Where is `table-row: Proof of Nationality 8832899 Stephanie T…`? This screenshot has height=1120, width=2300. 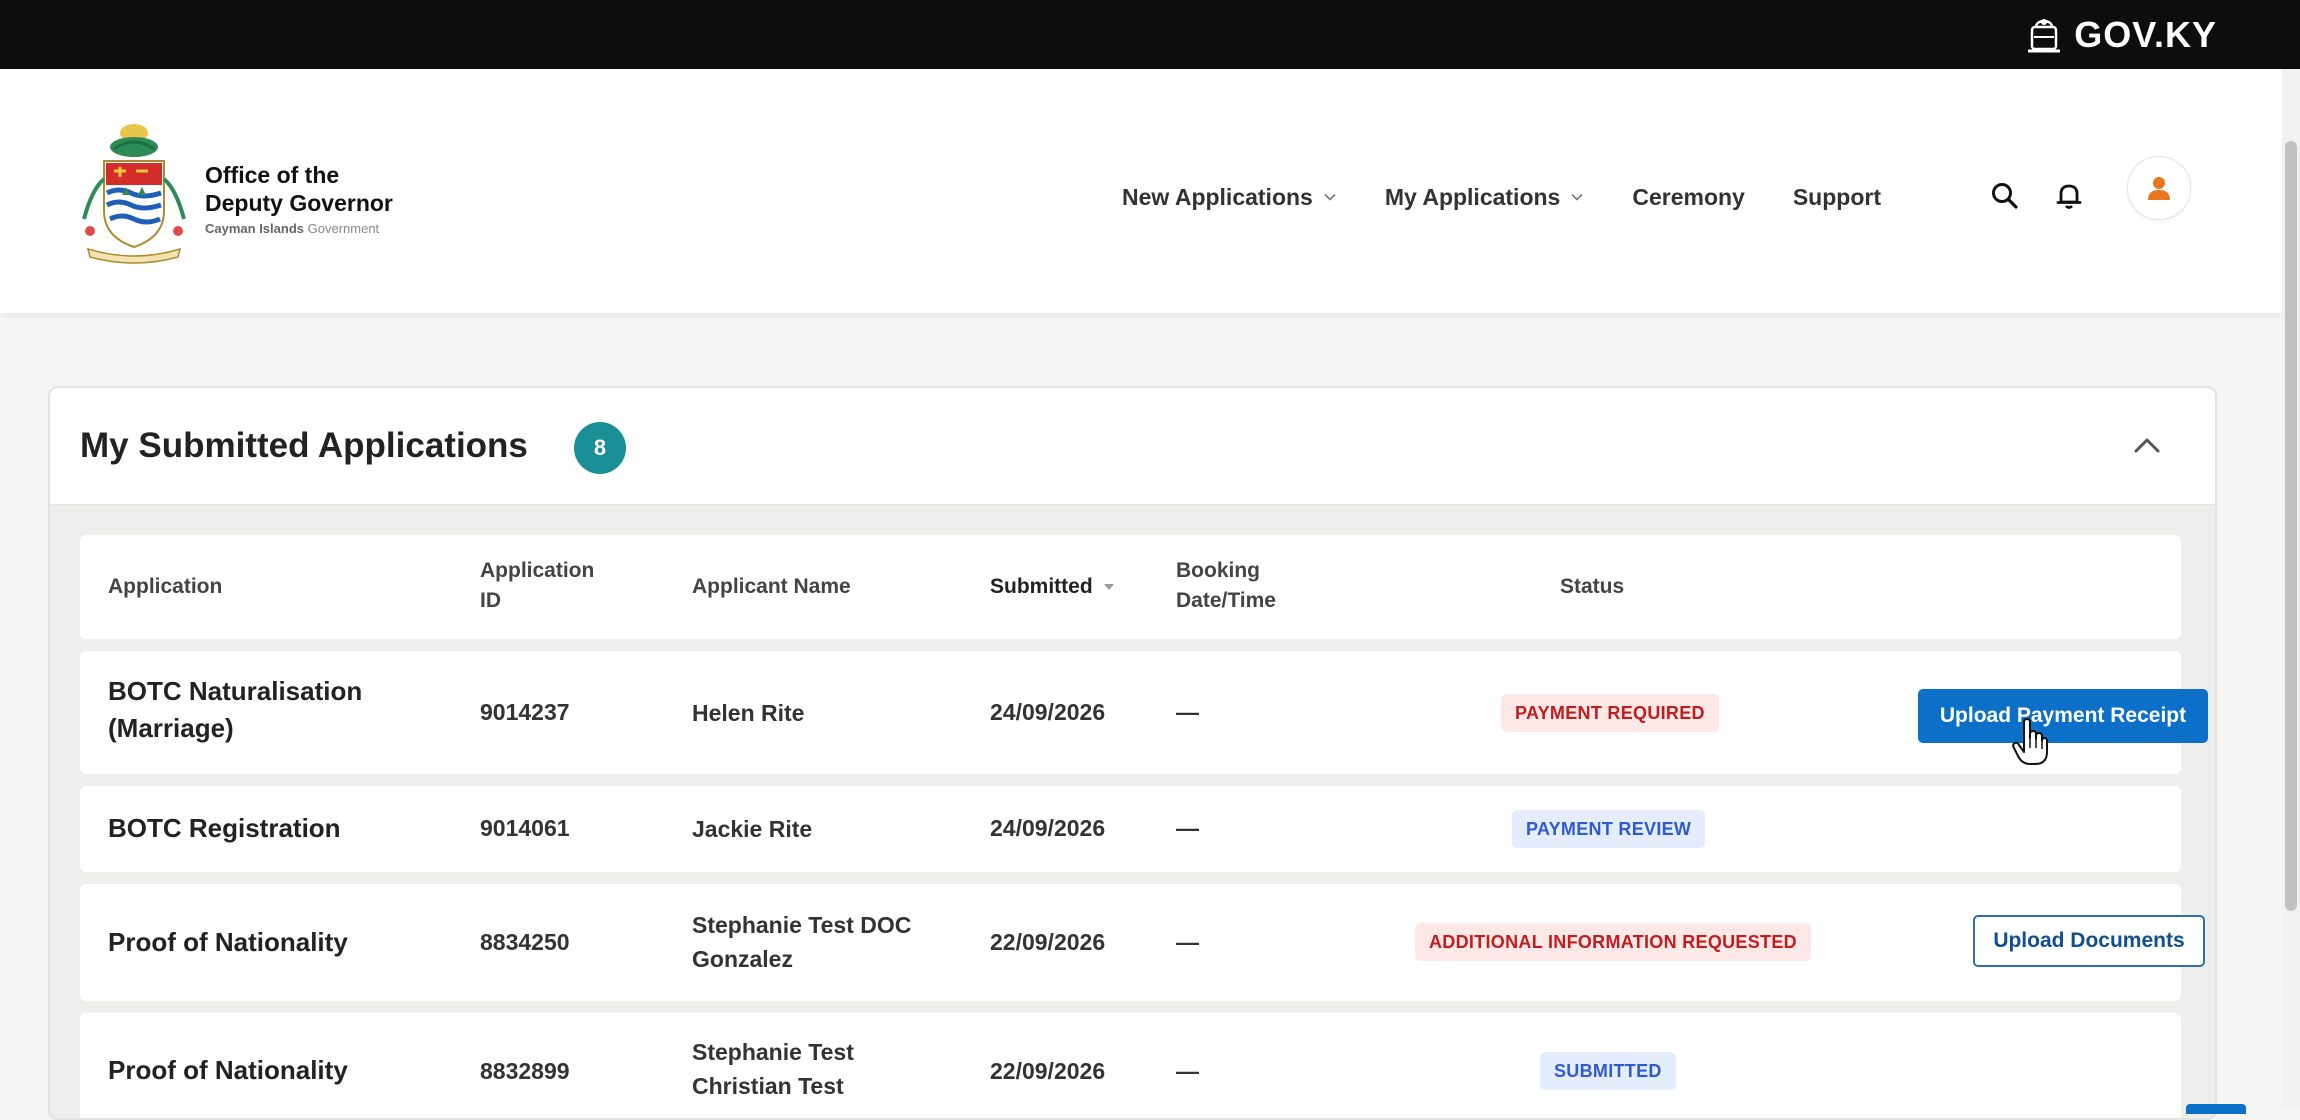 table-row: Proof of Nationality 8832899 Stephanie T… is located at coordinates (1130, 1065).